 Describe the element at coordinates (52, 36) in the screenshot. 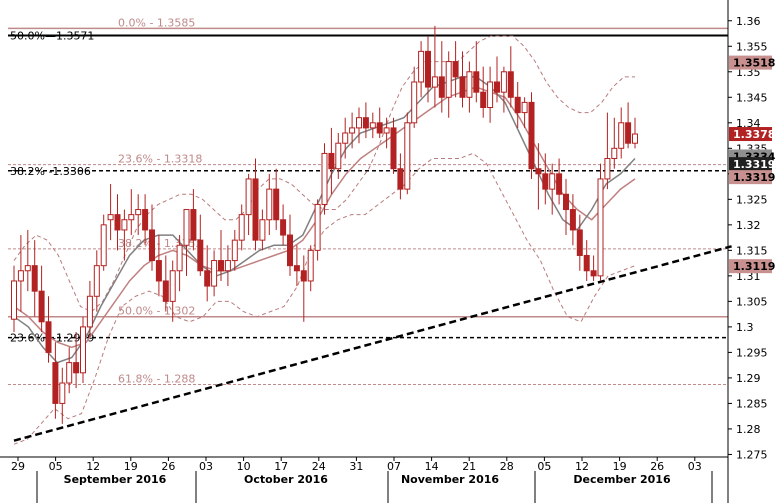

I see `fib-label: 50.0%—1.3571` at that location.